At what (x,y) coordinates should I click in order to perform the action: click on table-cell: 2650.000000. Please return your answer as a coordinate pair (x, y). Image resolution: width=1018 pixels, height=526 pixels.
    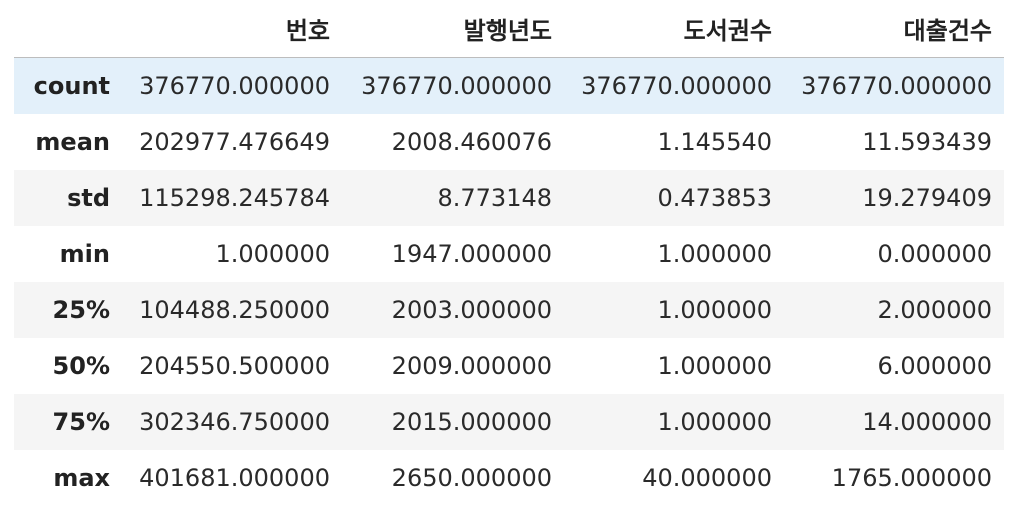
    Looking at the image, I should click on (471, 477).